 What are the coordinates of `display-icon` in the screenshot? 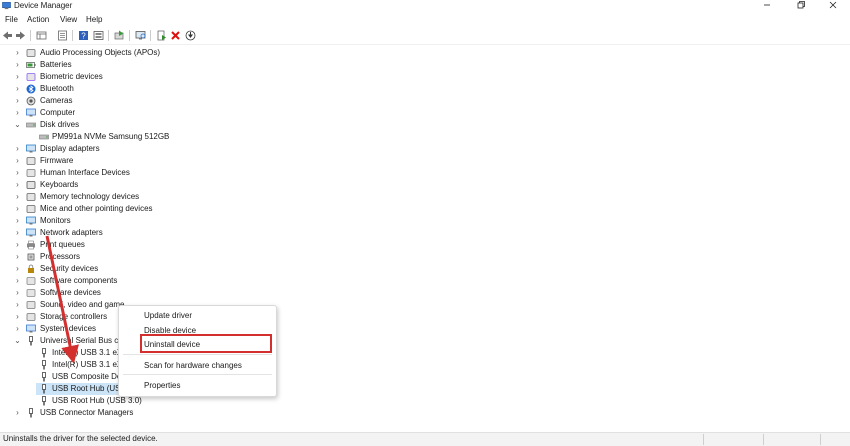 It's located at (31, 148).